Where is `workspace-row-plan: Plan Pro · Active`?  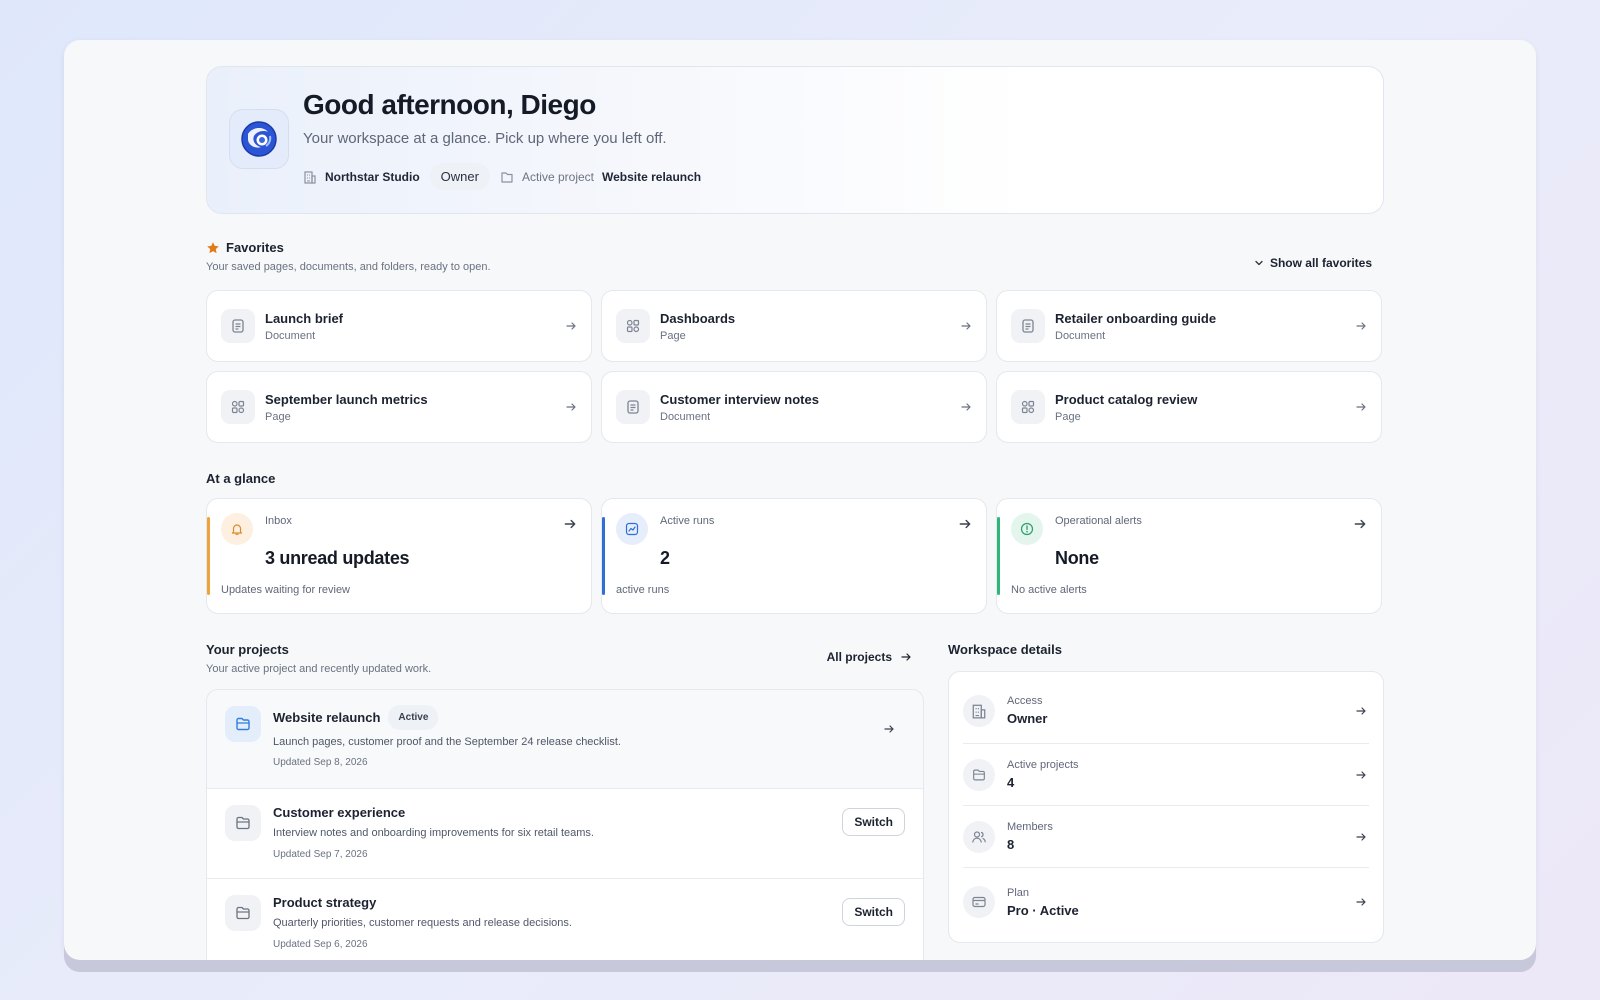
workspace-row-plan: Plan Pro · Active is located at coordinates (1166, 902).